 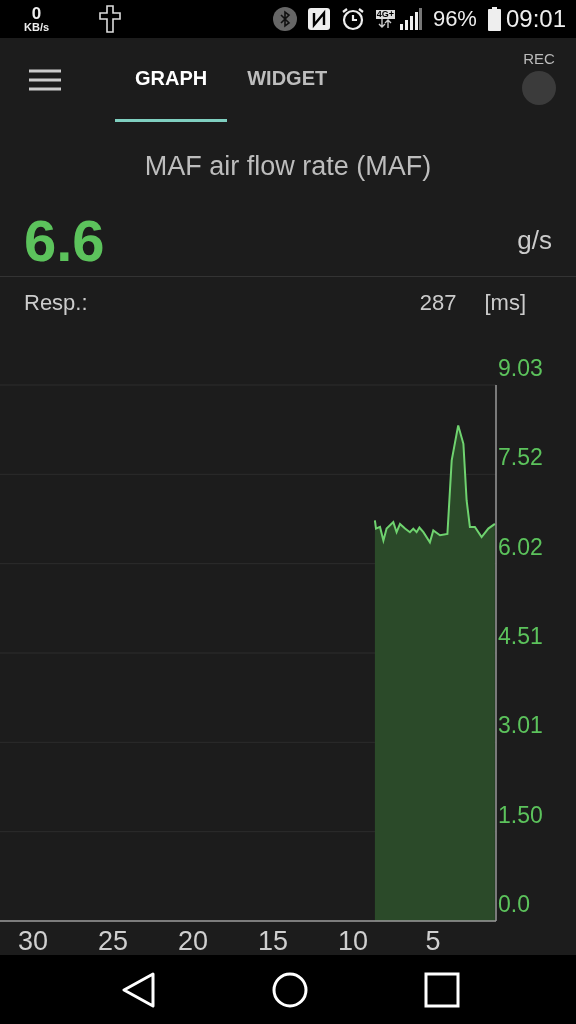 I want to click on nfc-icon, so click(x=318, y=19).